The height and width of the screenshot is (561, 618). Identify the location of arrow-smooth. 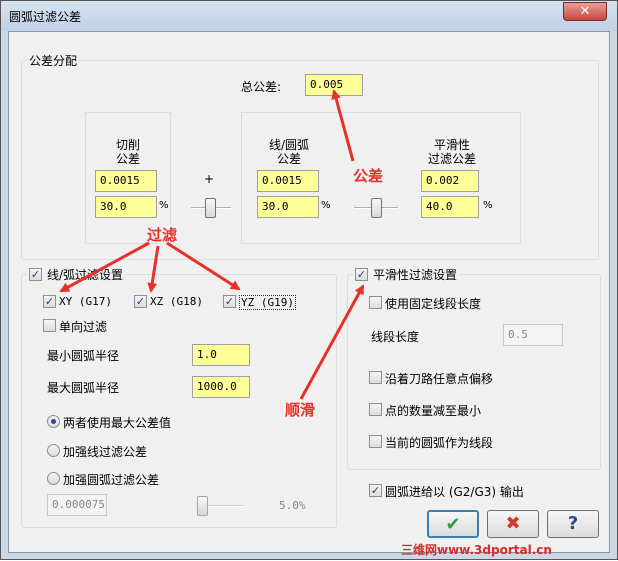
(332, 342).